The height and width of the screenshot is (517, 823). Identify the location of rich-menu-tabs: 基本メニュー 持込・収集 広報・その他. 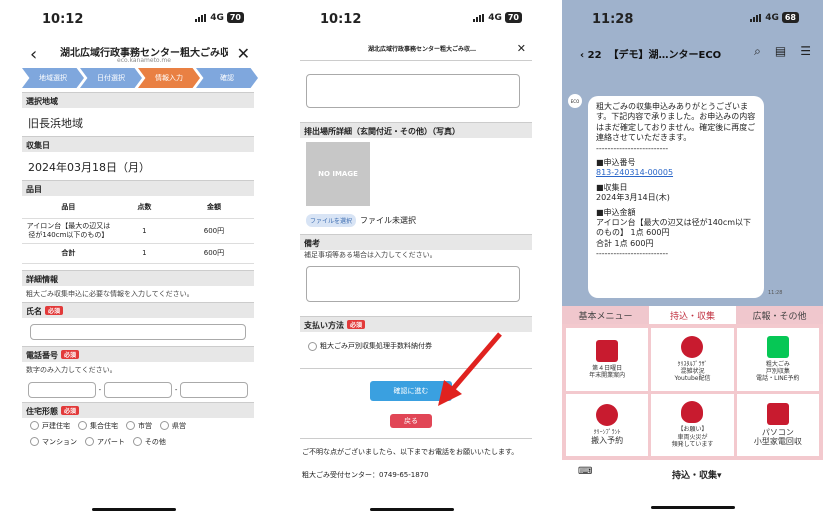
(692, 315).